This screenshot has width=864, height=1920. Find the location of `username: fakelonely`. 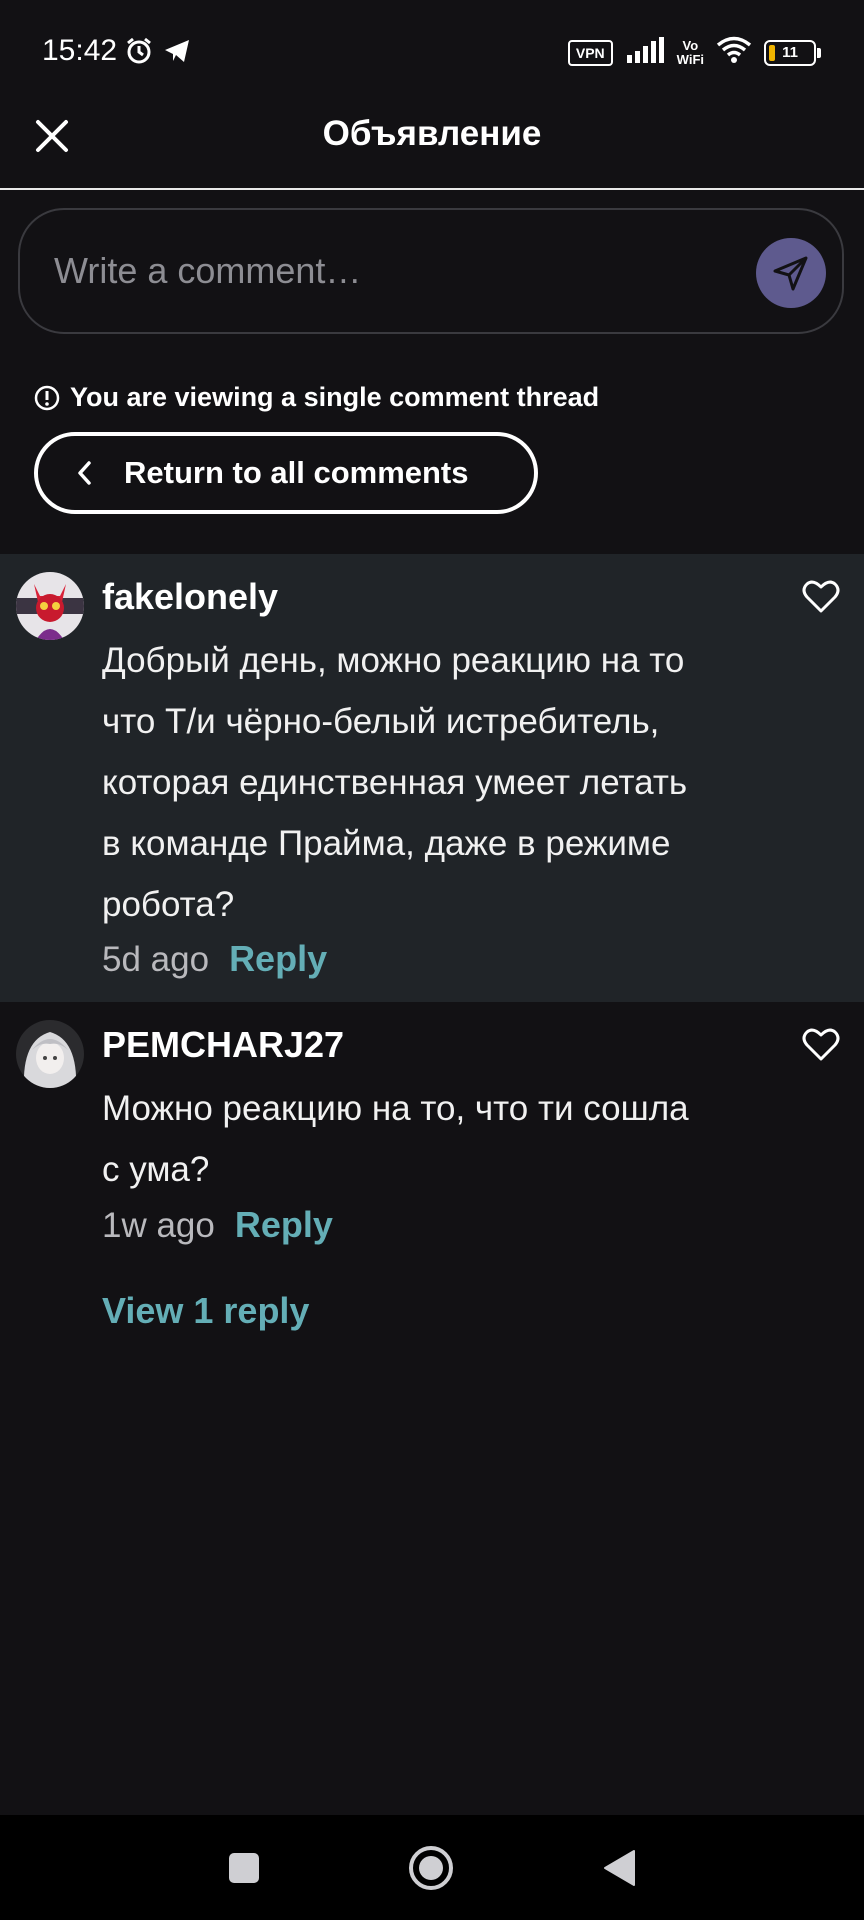

username: fakelonely is located at coordinates (190, 597).